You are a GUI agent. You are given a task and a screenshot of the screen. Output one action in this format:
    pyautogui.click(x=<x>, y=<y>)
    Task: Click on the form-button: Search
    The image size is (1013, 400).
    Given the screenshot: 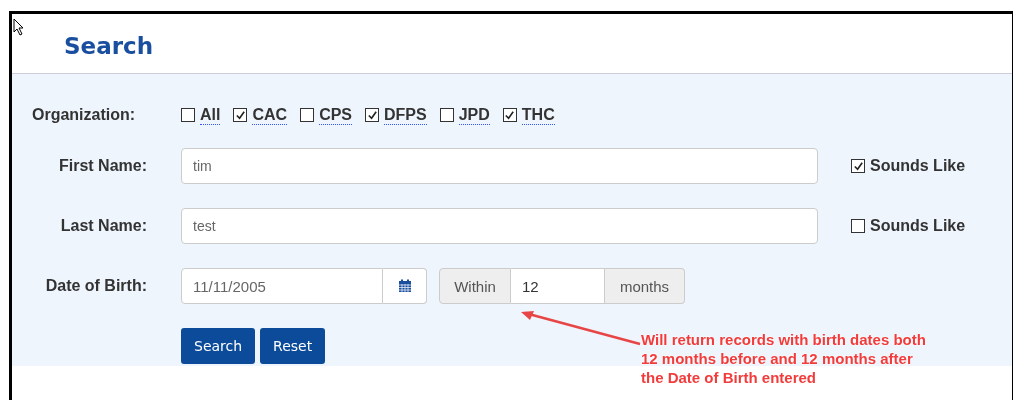 What is the action you would take?
    pyautogui.click(x=218, y=346)
    